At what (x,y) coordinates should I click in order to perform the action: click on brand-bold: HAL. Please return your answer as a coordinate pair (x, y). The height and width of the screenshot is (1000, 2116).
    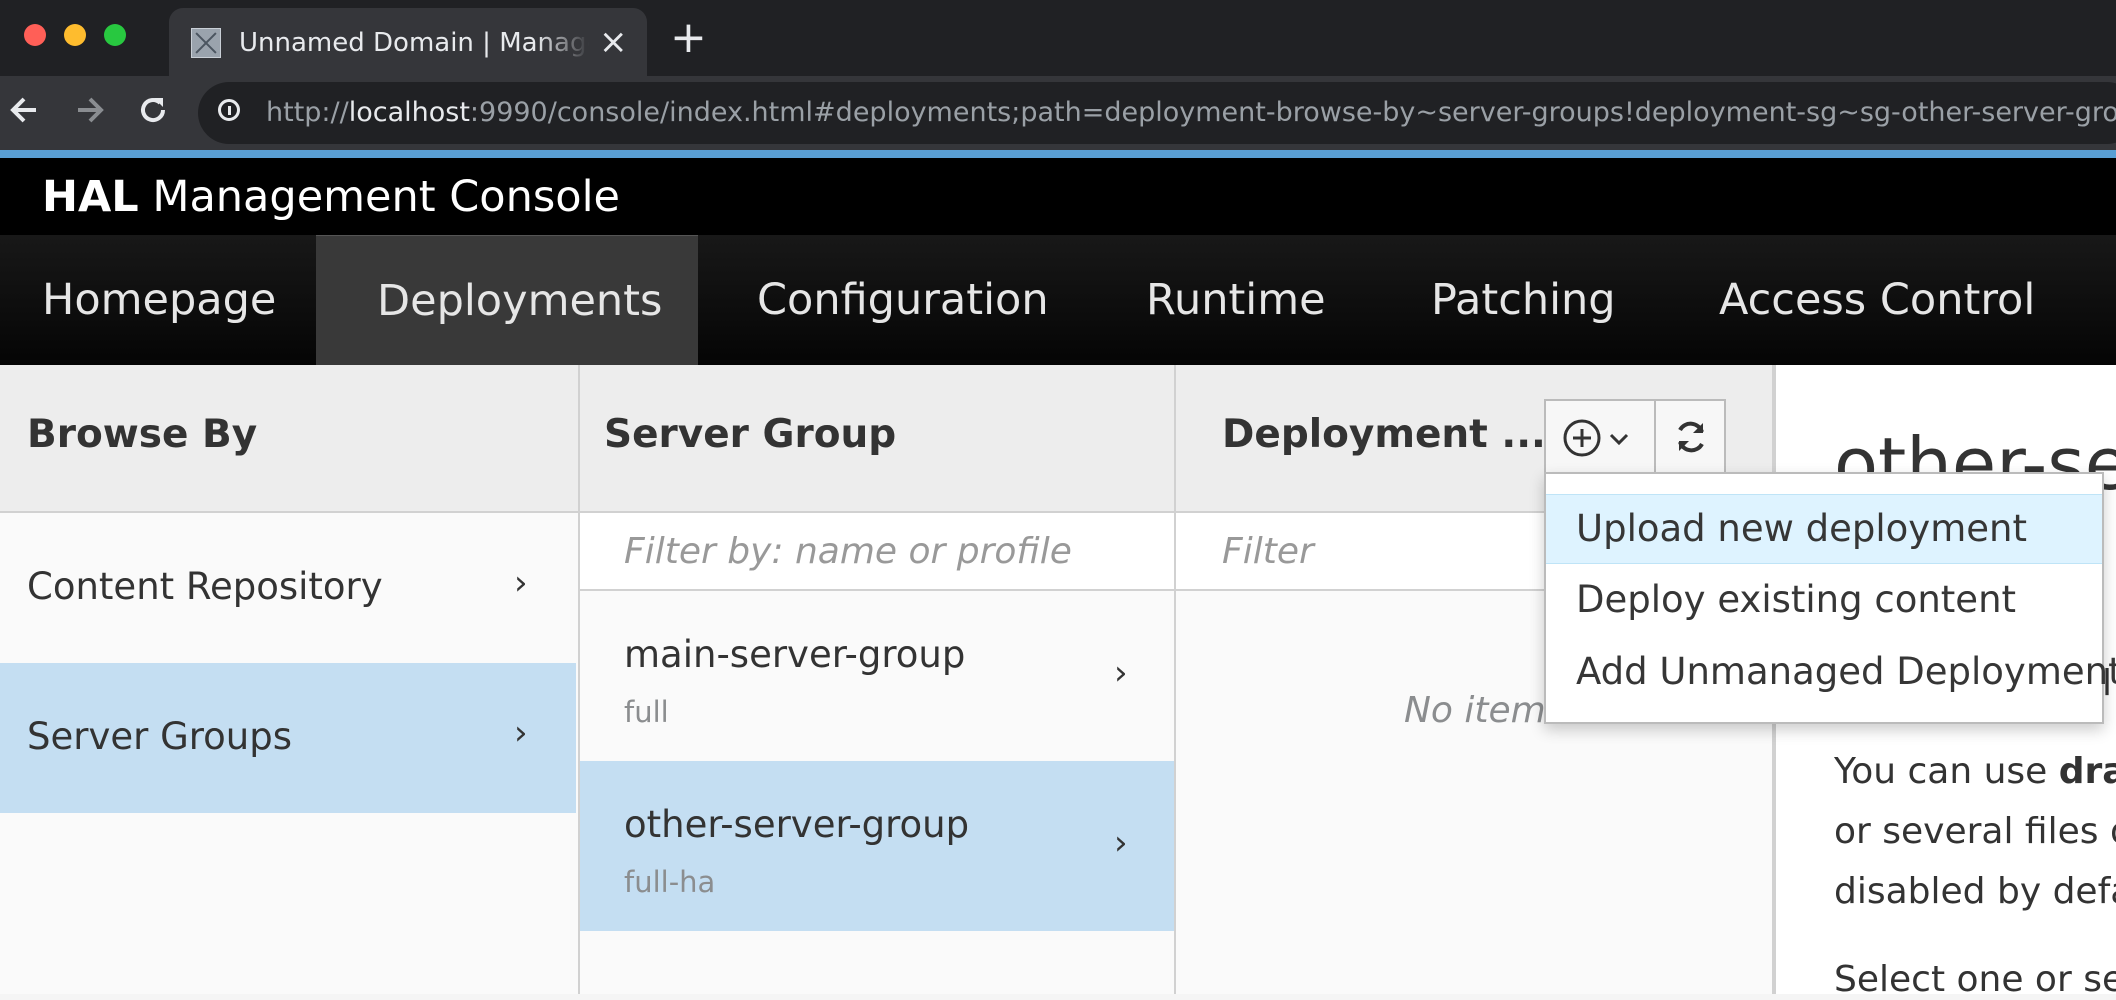
    Looking at the image, I should click on (90, 197).